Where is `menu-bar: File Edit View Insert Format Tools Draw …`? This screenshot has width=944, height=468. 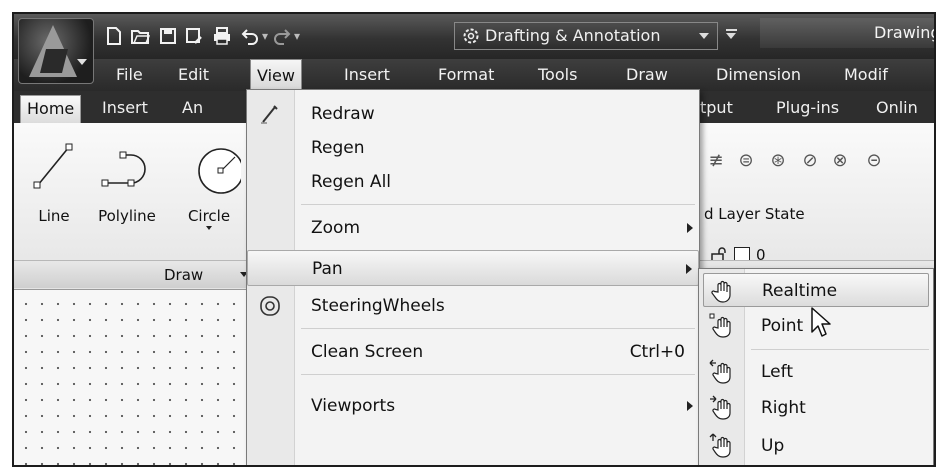
menu-bar: File Edit View Insert Format Tools Draw … is located at coordinates (474, 75).